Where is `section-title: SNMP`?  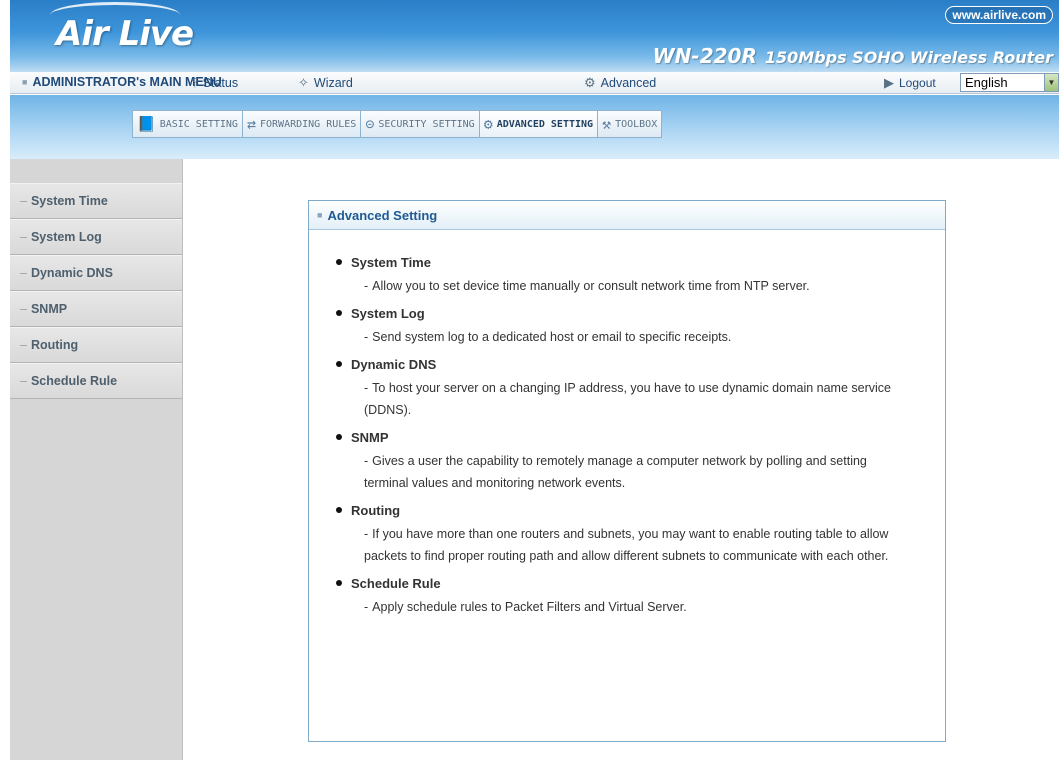 section-title: SNMP is located at coordinates (370, 437).